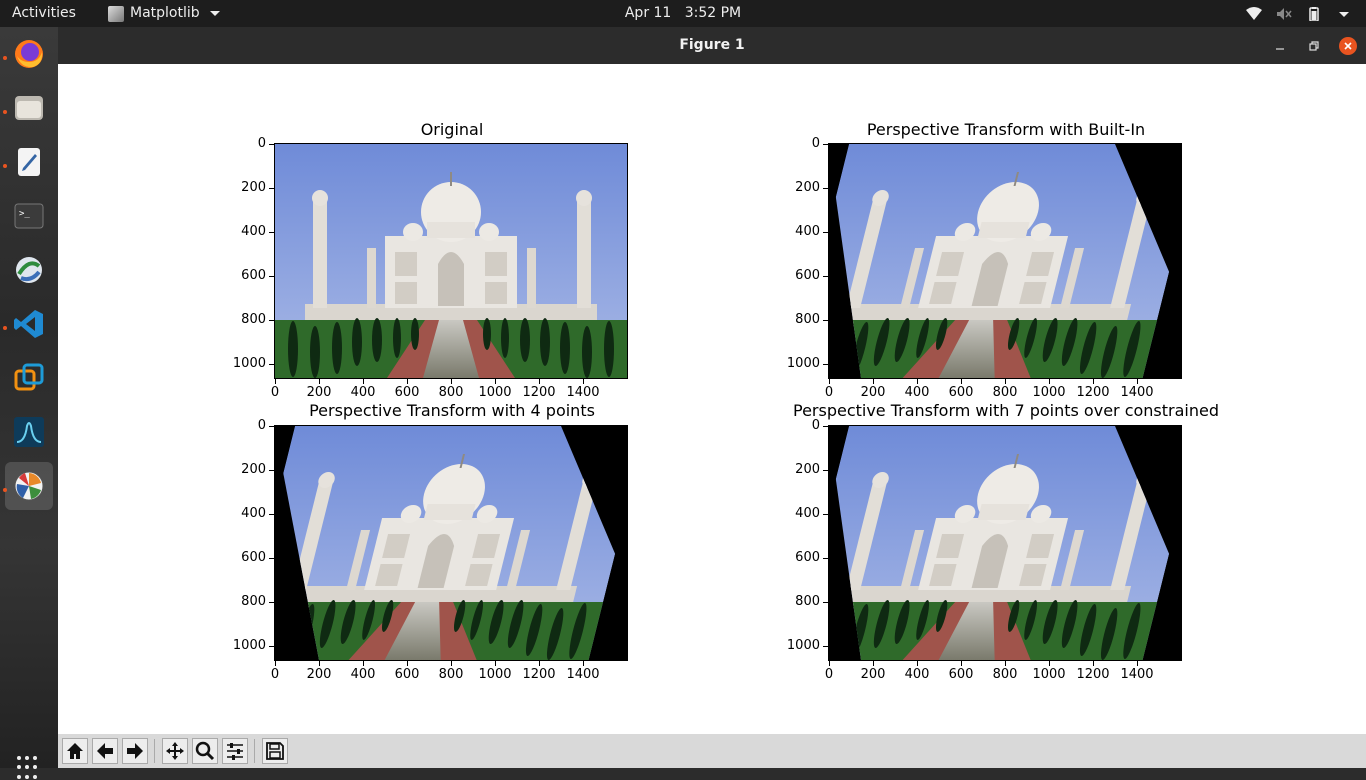 The width and height of the screenshot is (1366, 780). Describe the element at coordinates (1299, 13) in the screenshot. I see `system-tray` at that location.